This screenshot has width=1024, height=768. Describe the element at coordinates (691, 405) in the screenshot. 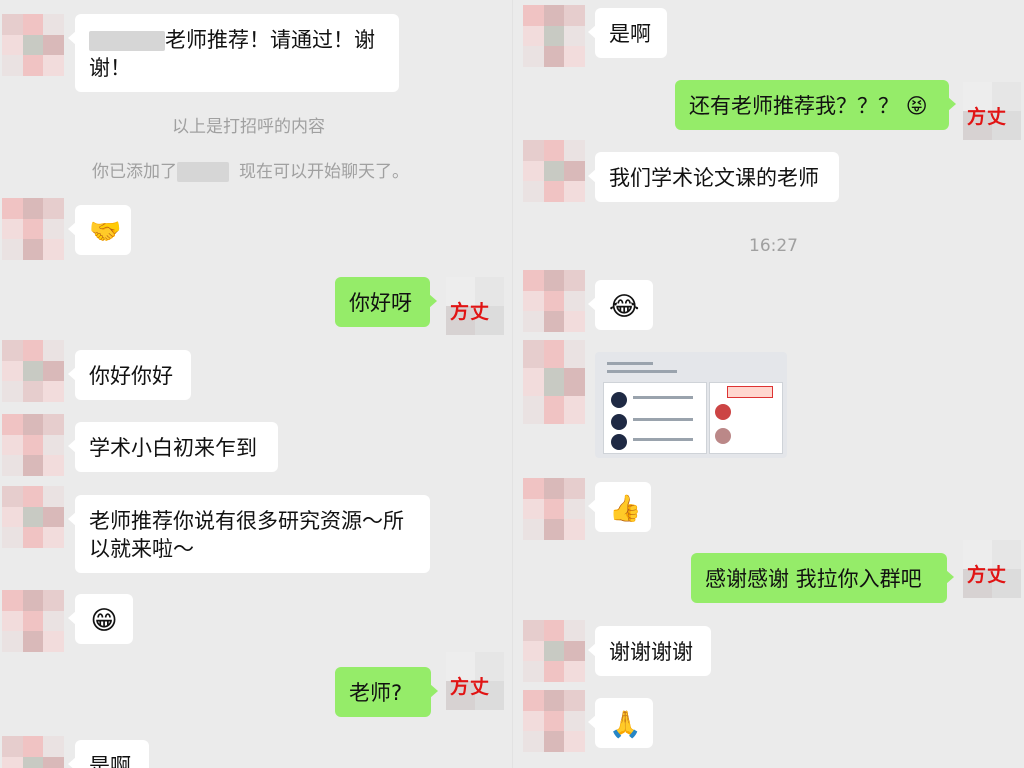

I see `image-message` at that location.